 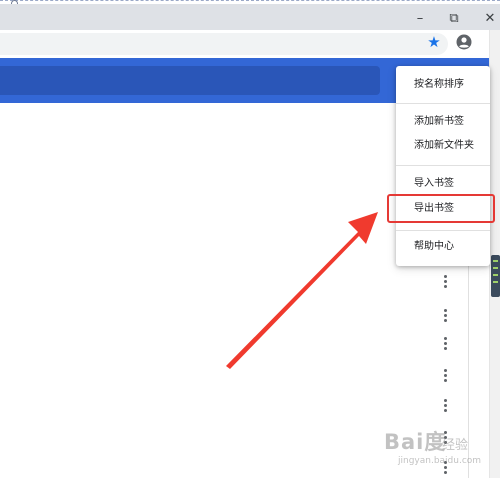 What do you see at coordinates (443, 184) in the screenshot?
I see `menu-item-import-bookmarks: 导入书签` at bounding box center [443, 184].